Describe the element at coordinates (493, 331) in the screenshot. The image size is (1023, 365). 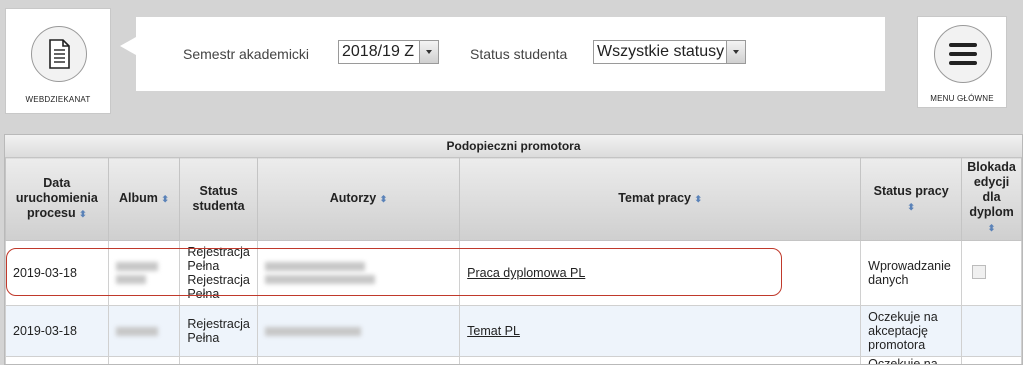
I see `topic-link: Temat PL` at that location.